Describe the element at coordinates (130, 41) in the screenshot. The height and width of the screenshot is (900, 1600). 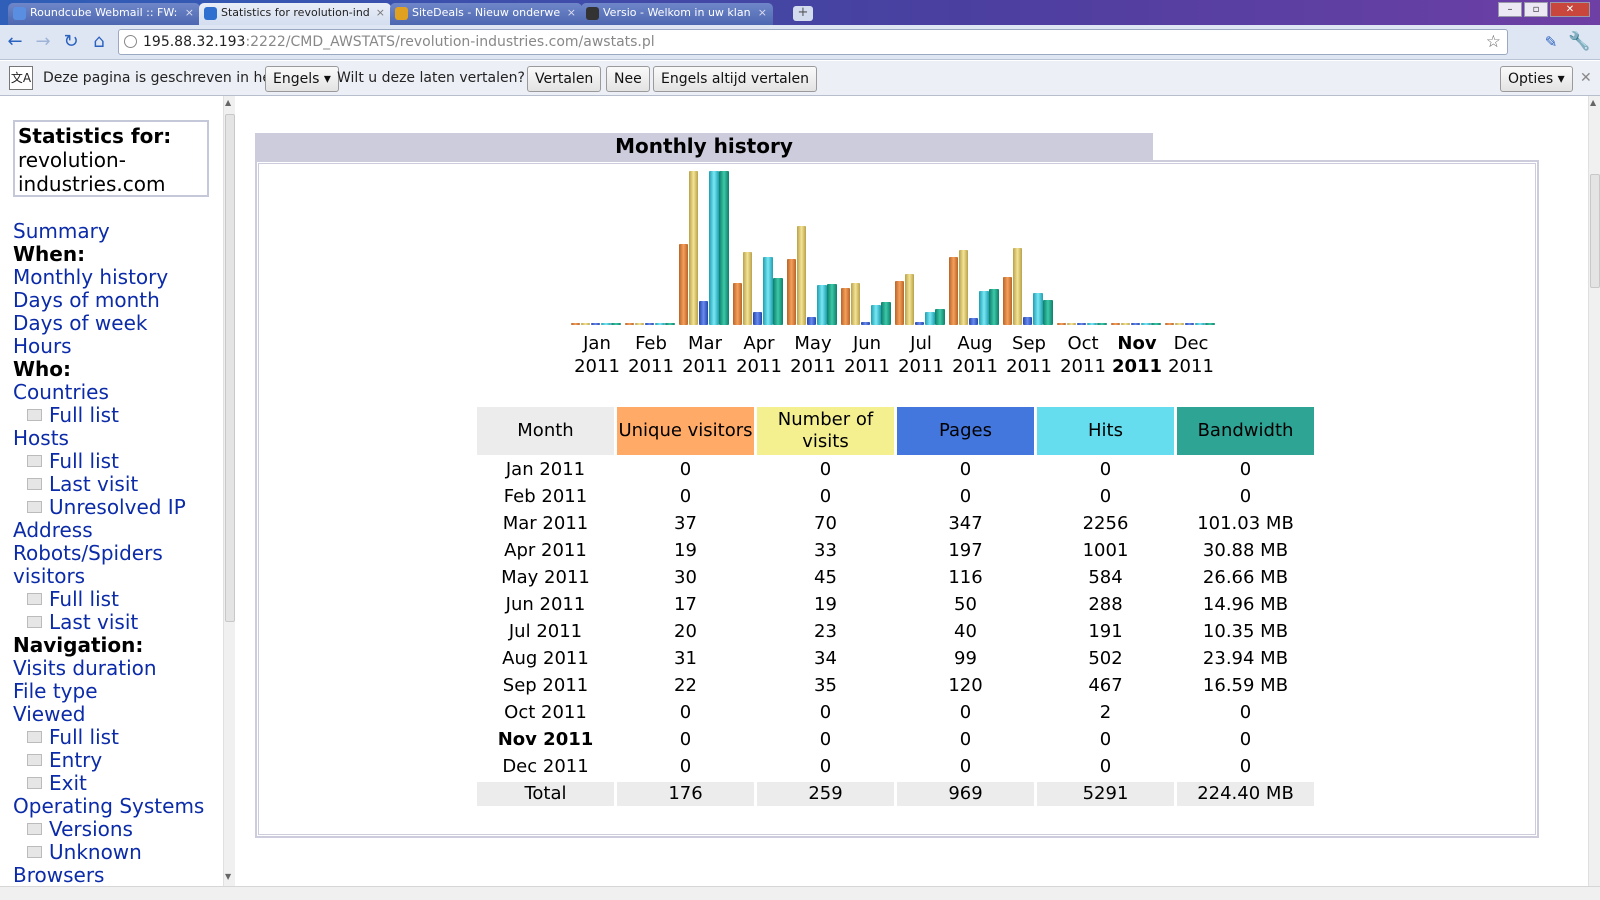
I see `page-info-icon` at that location.